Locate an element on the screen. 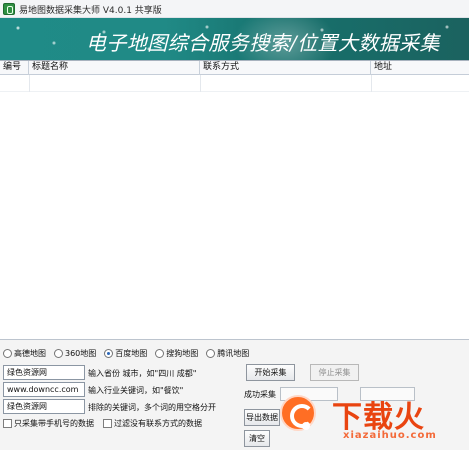  title-bar: 易地图数据采集大师 V4.0.1 共享版 is located at coordinates (234, 9).